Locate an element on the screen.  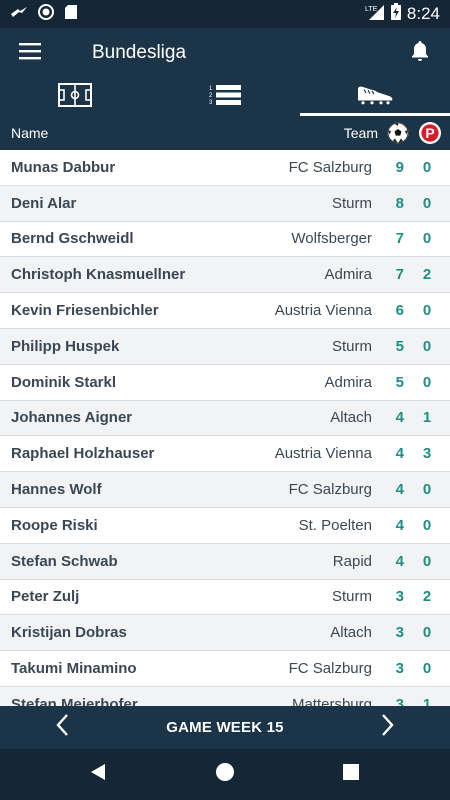
player-row: Christoph Knasmuellner Admira 7 2 is located at coordinates (225, 275).